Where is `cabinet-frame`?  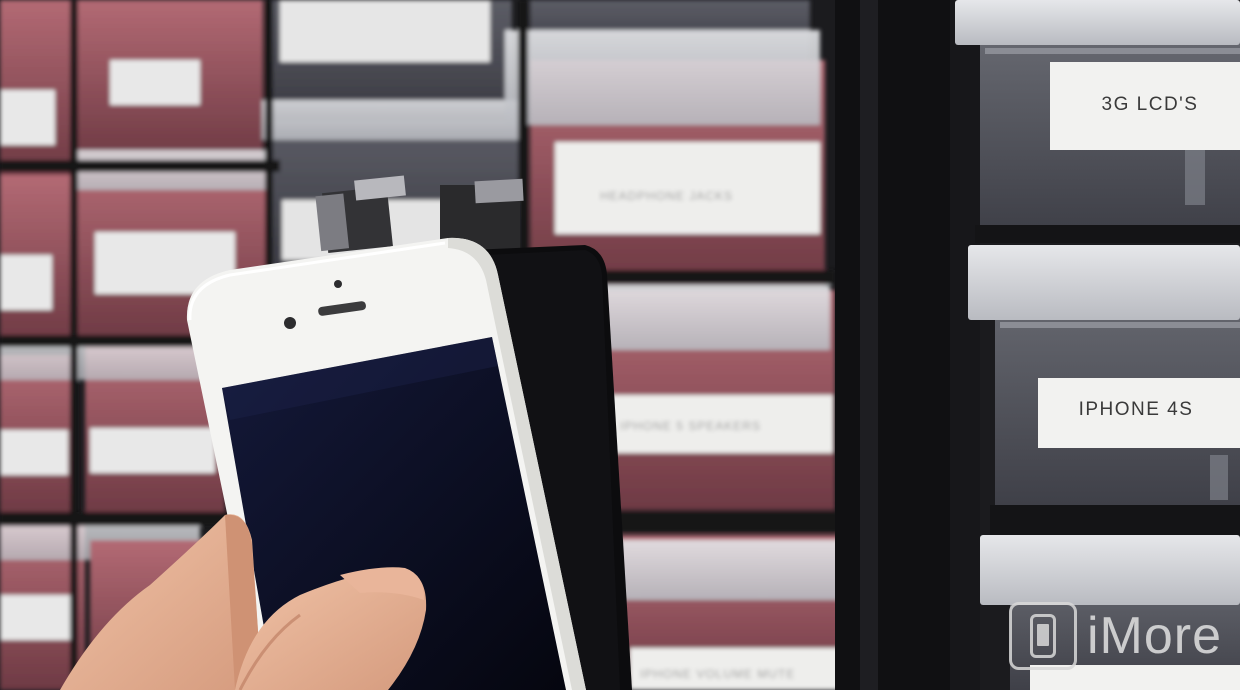
cabinet-frame is located at coordinates (897, 345).